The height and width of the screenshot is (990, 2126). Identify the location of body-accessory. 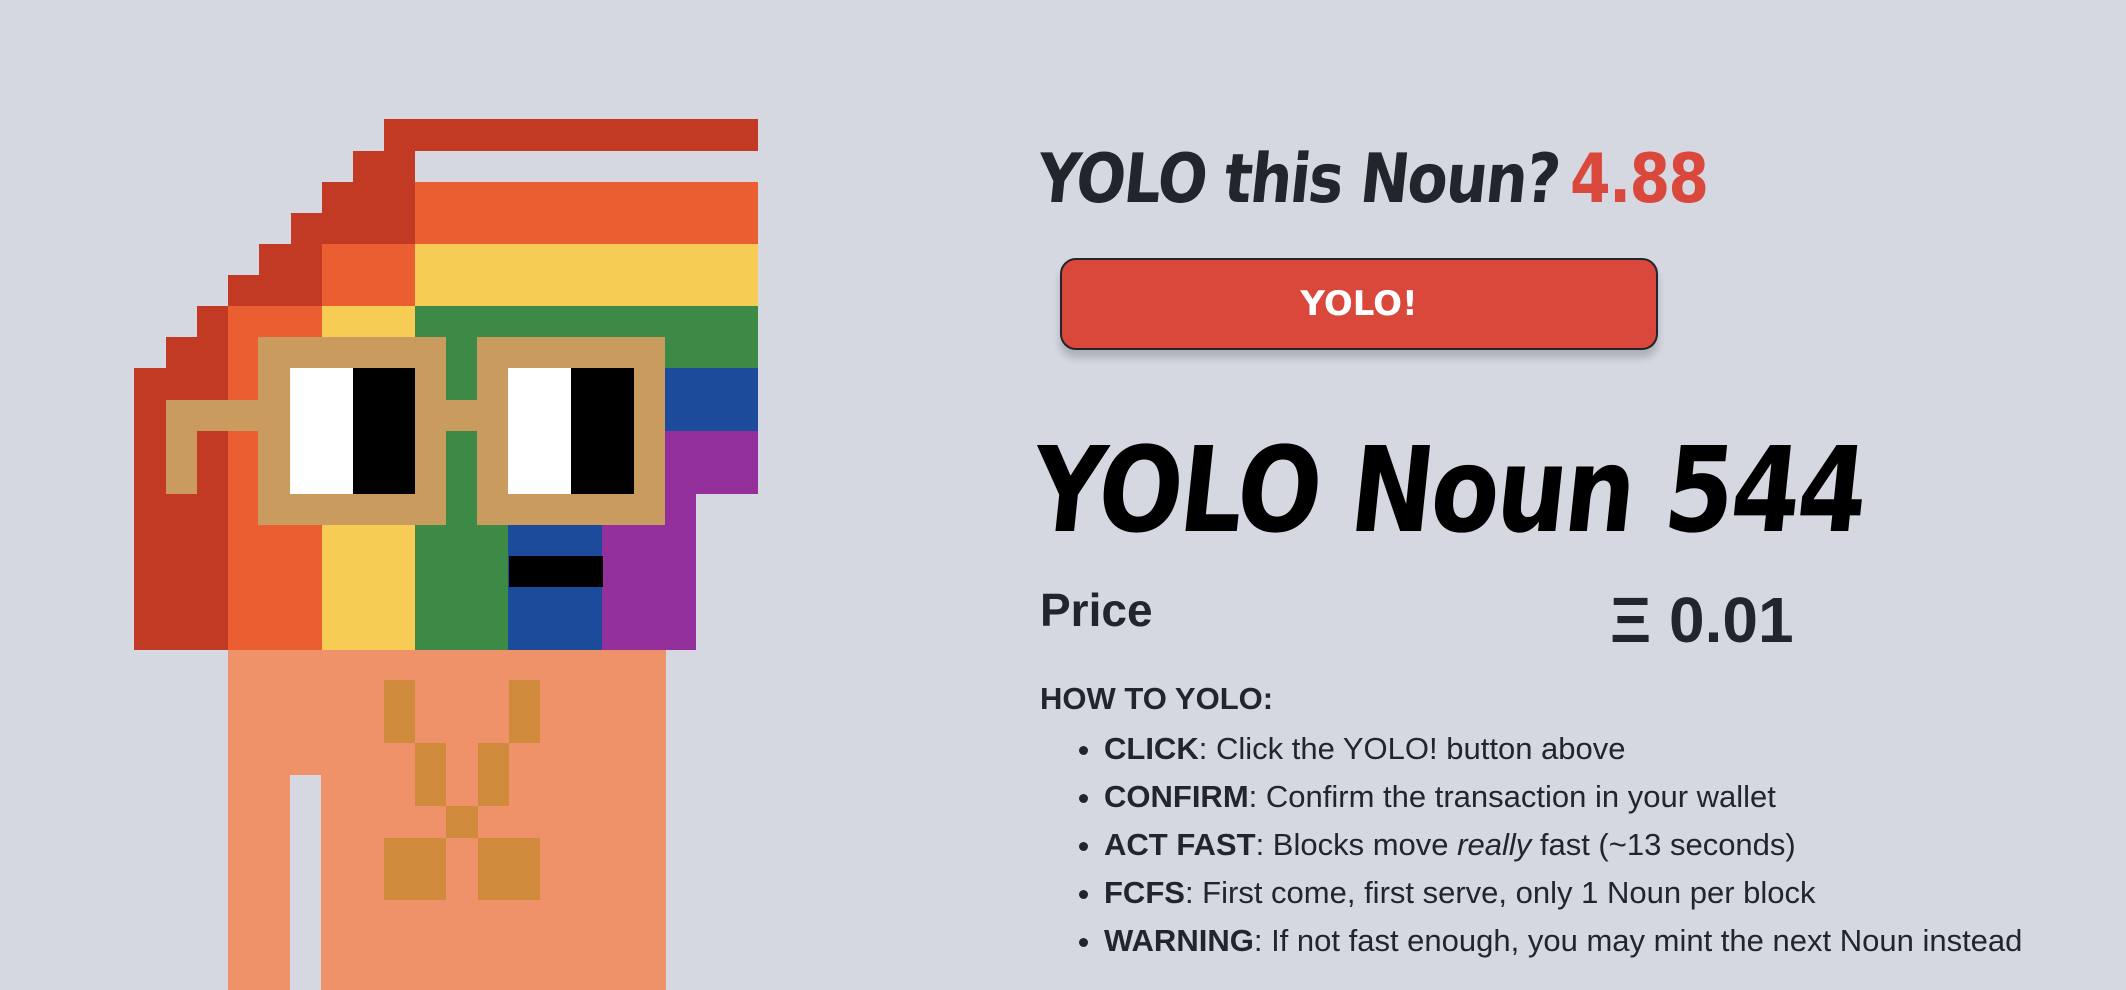
(399, 711).